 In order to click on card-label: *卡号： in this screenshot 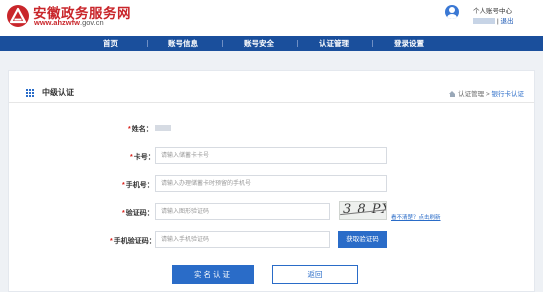, I will do `click(142, 157)`.